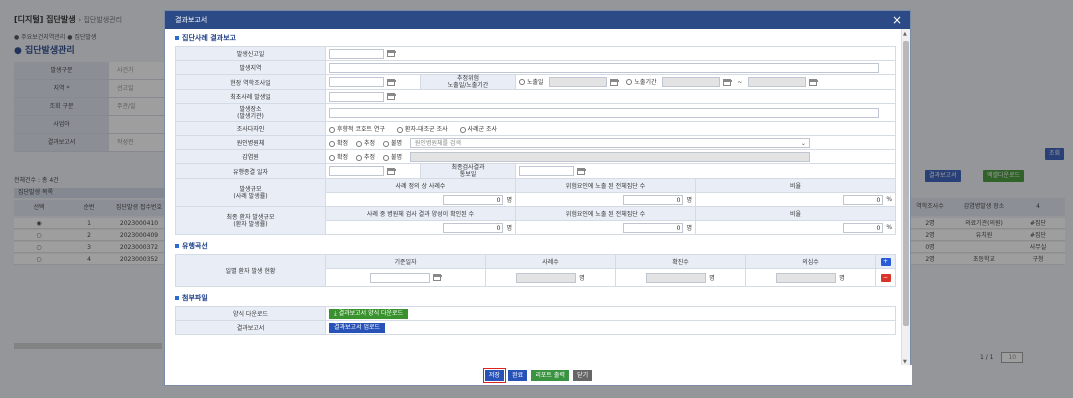  Describe the element at coordinates (191, 20) in the screenshot. I see `modal-title: 결과보고서` at that location.